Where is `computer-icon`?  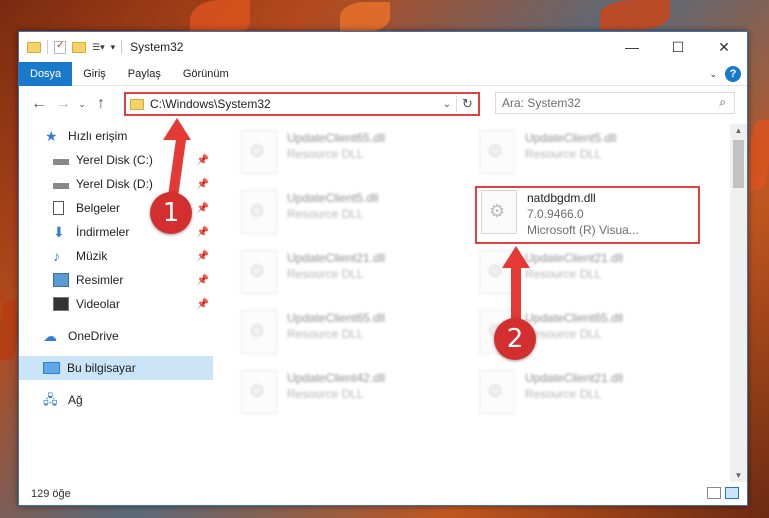
computer-icon is located at coordinates (51, 368).